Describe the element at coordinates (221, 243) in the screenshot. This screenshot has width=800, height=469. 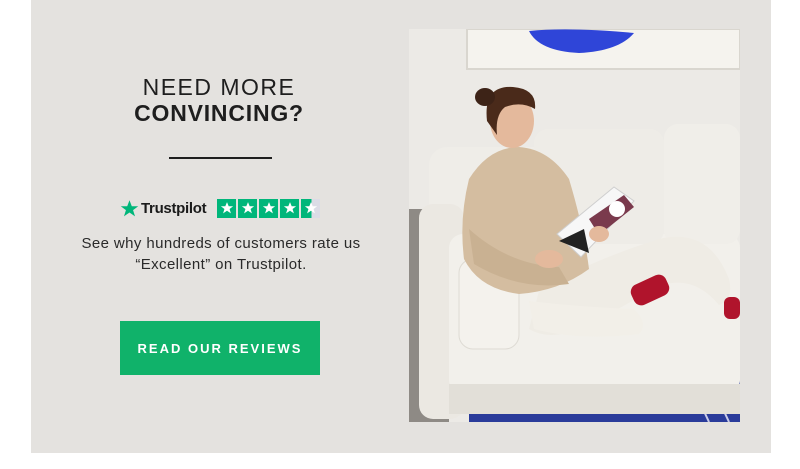
I see `description-line-1: See why hundreds of customers rate us` at that location.